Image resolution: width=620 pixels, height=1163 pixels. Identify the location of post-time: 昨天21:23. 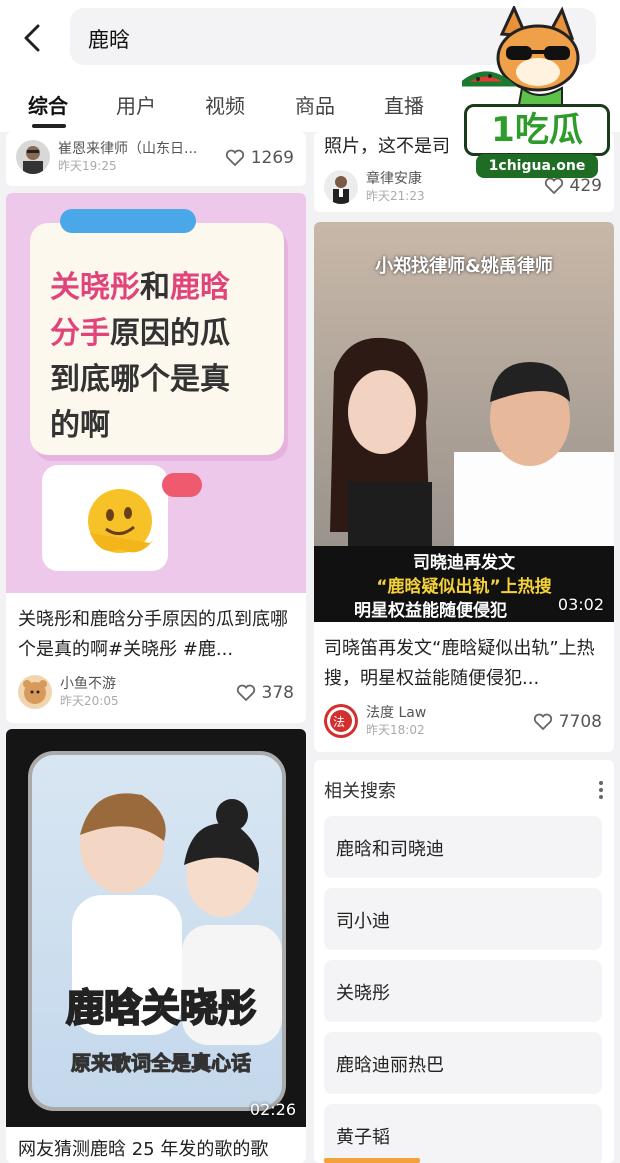
(395, 196).